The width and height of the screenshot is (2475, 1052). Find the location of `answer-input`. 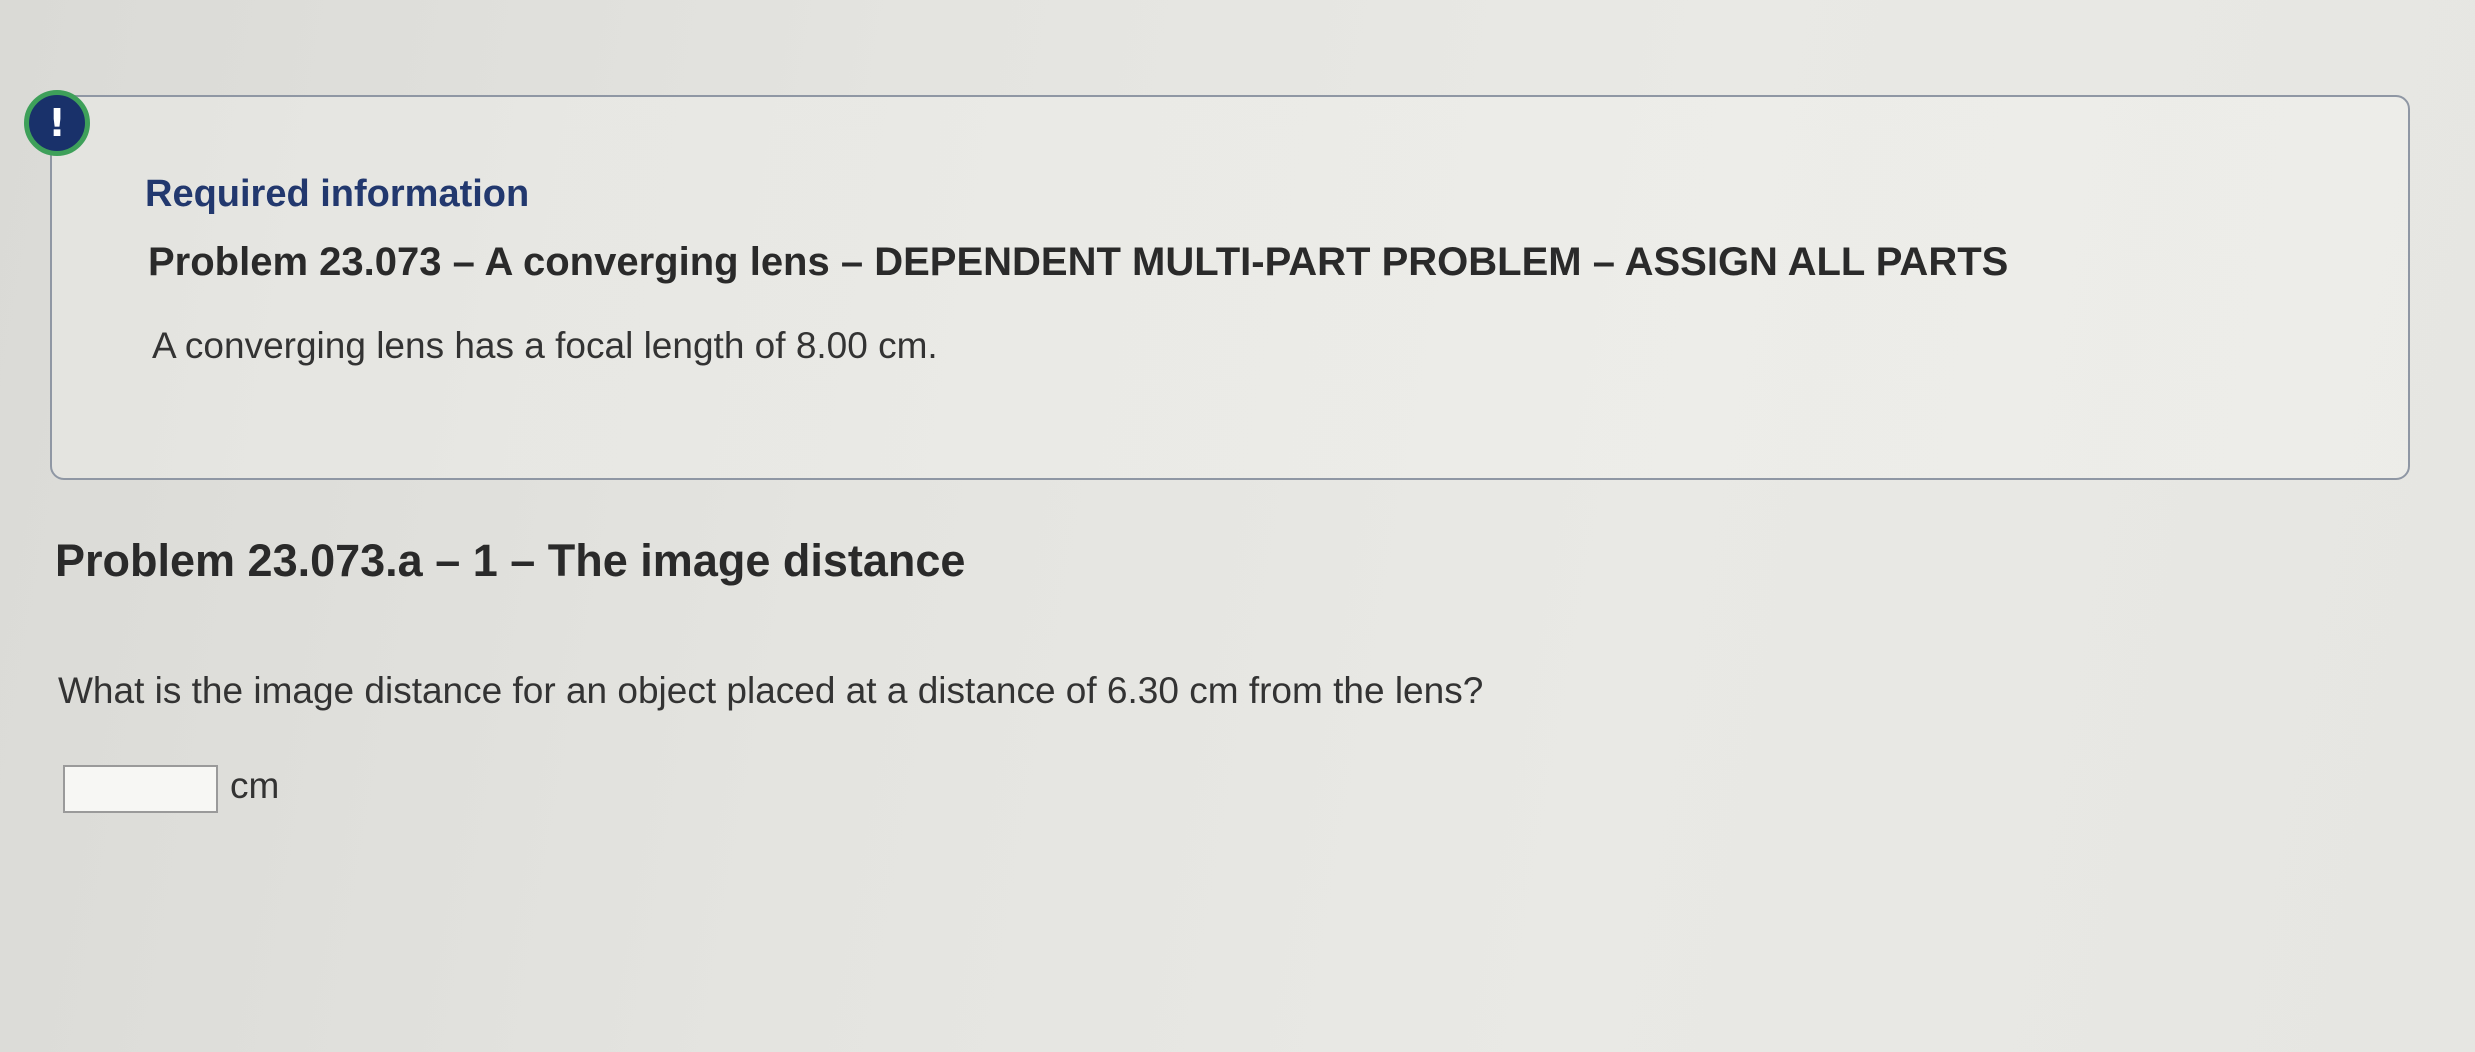

answer-input is located at coordinates (140, 789).